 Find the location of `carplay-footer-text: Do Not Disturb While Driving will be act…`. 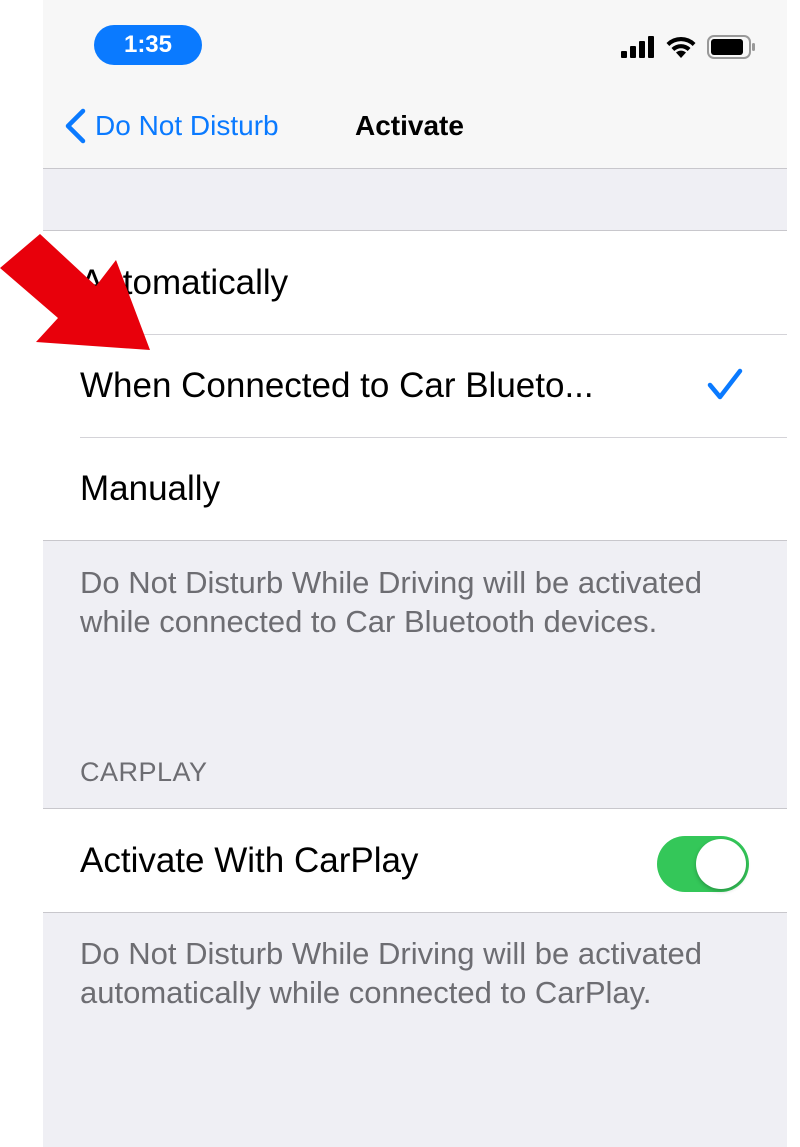

carplay-footer-text: Do Not Disturb While Driving will be act… is located at coordinates (391, 973).